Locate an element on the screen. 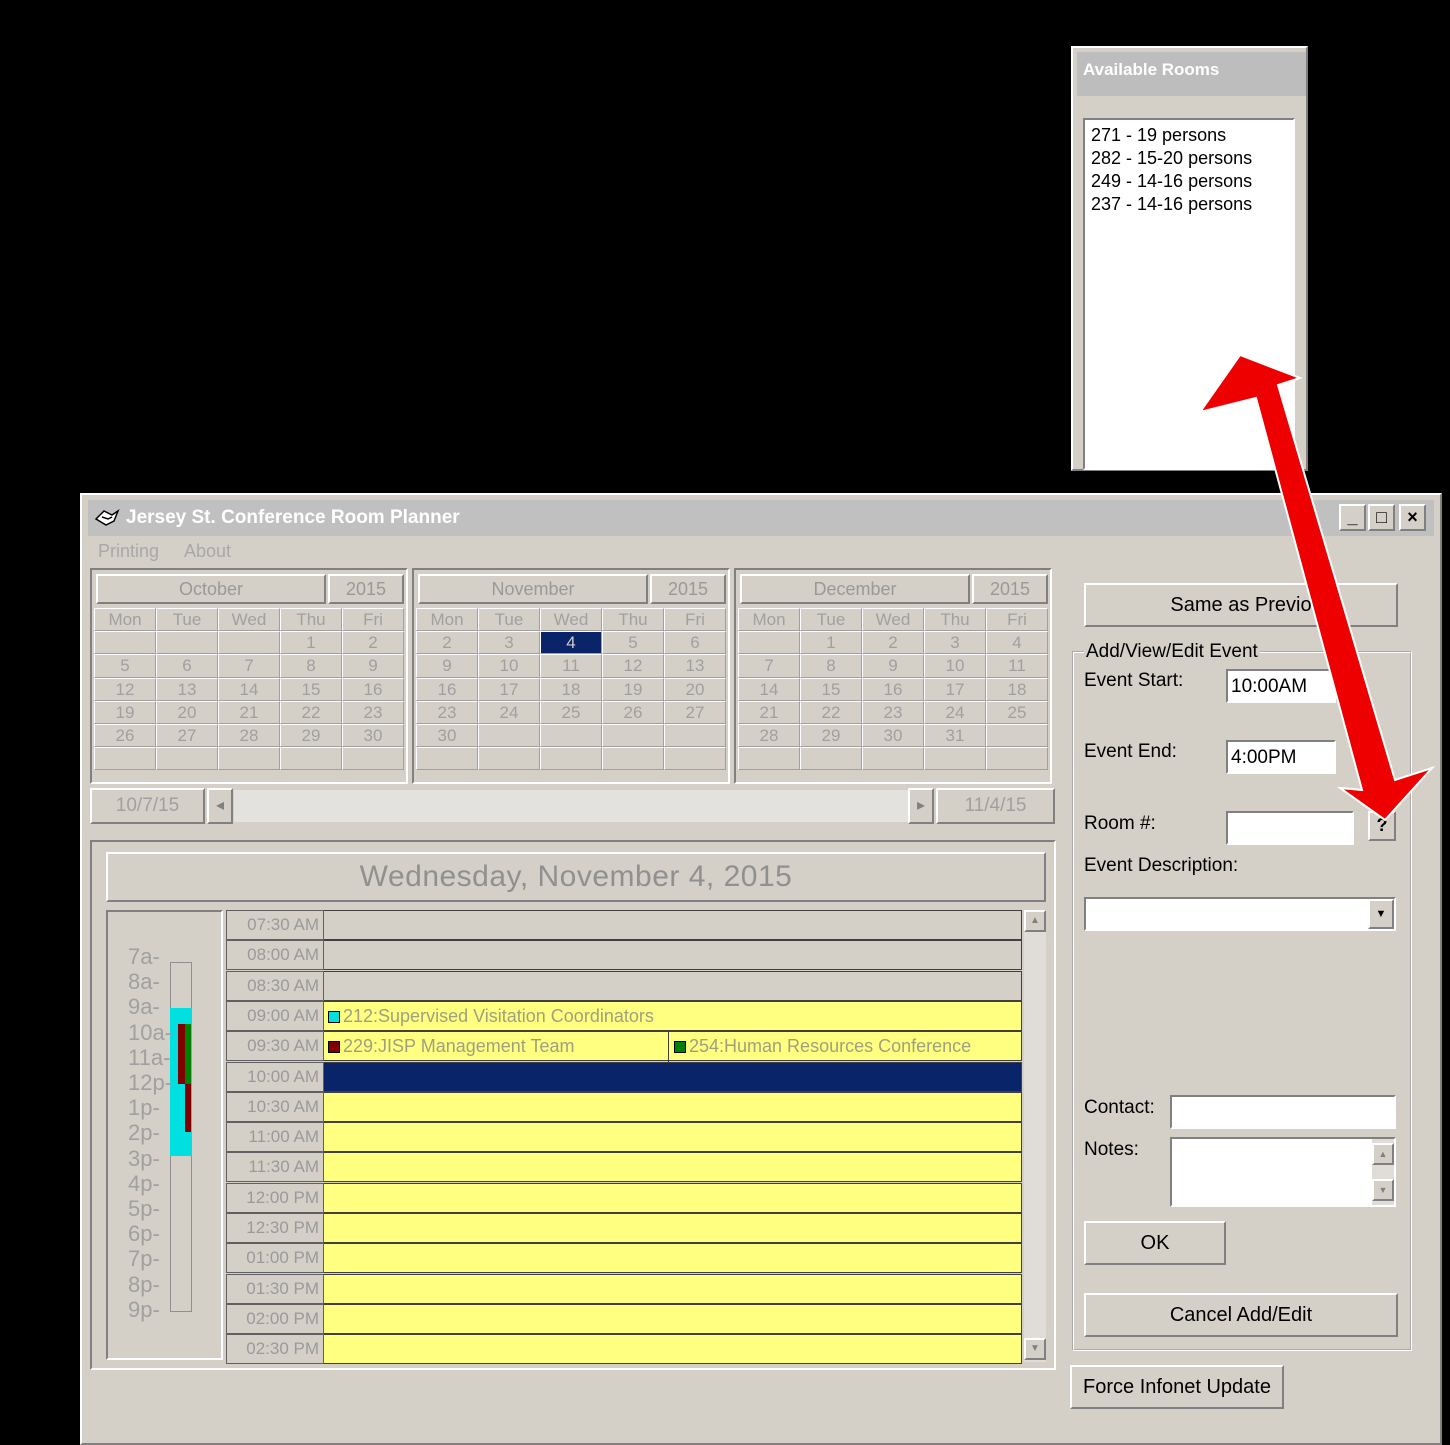 This screenshot has height=1445, width=1450. arrow-shape is located at coordinates (1316, 587).